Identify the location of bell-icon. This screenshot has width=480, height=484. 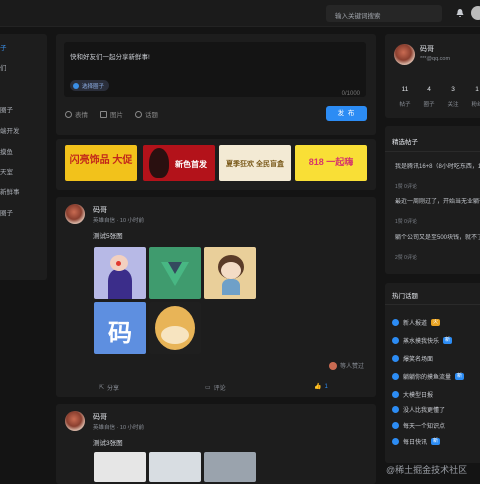
(460, 13).